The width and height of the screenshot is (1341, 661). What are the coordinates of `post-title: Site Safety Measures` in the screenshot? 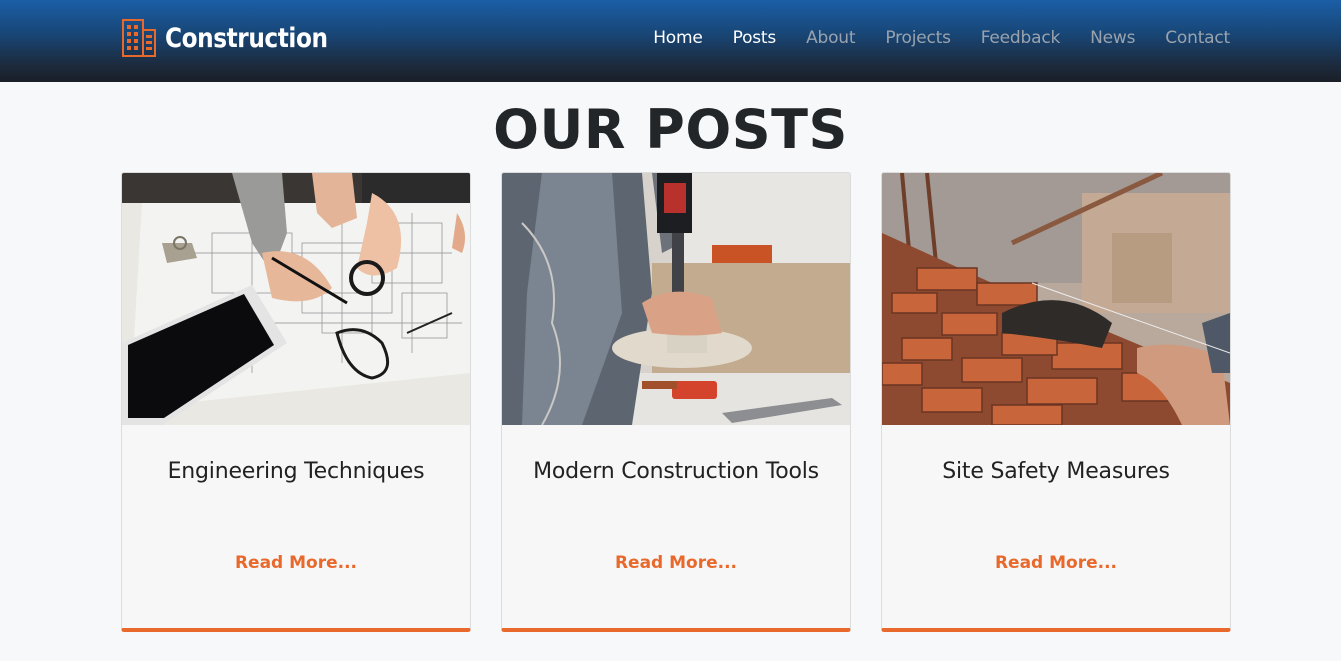 It's located at (1056, 471).